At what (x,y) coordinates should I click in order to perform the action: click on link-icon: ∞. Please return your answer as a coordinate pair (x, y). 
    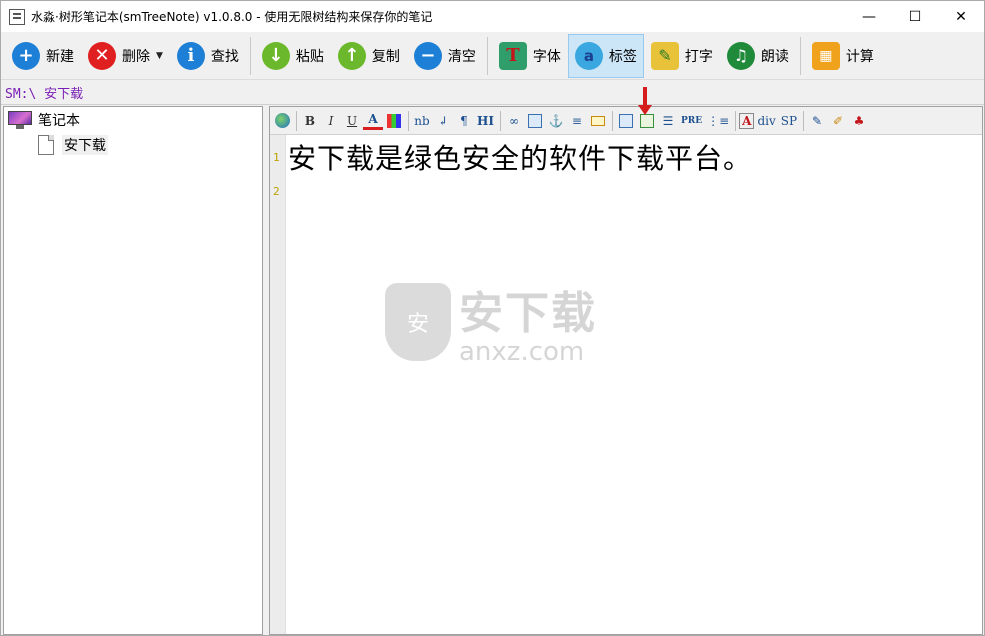
    Looking at the image, I should click on (514, 121).